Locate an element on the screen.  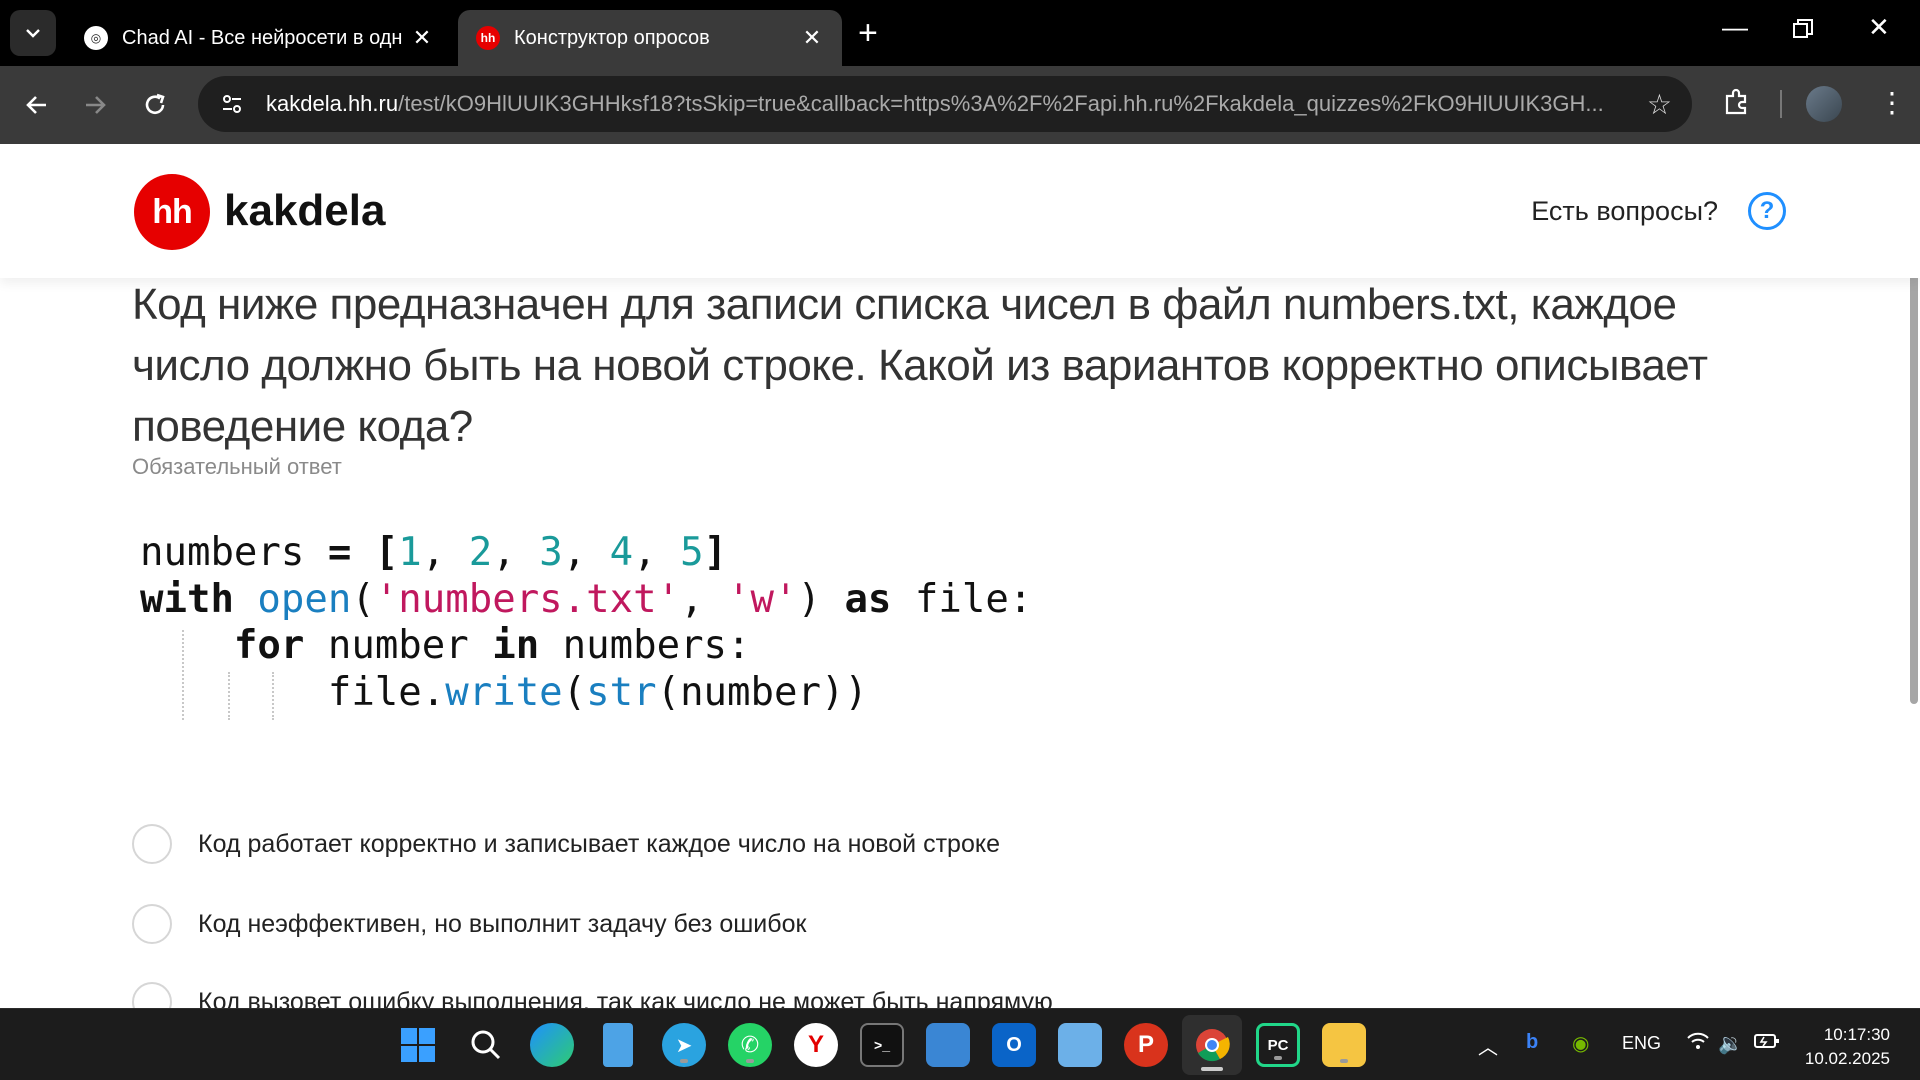
battery-icon is located at coordinates (1767, 1044).